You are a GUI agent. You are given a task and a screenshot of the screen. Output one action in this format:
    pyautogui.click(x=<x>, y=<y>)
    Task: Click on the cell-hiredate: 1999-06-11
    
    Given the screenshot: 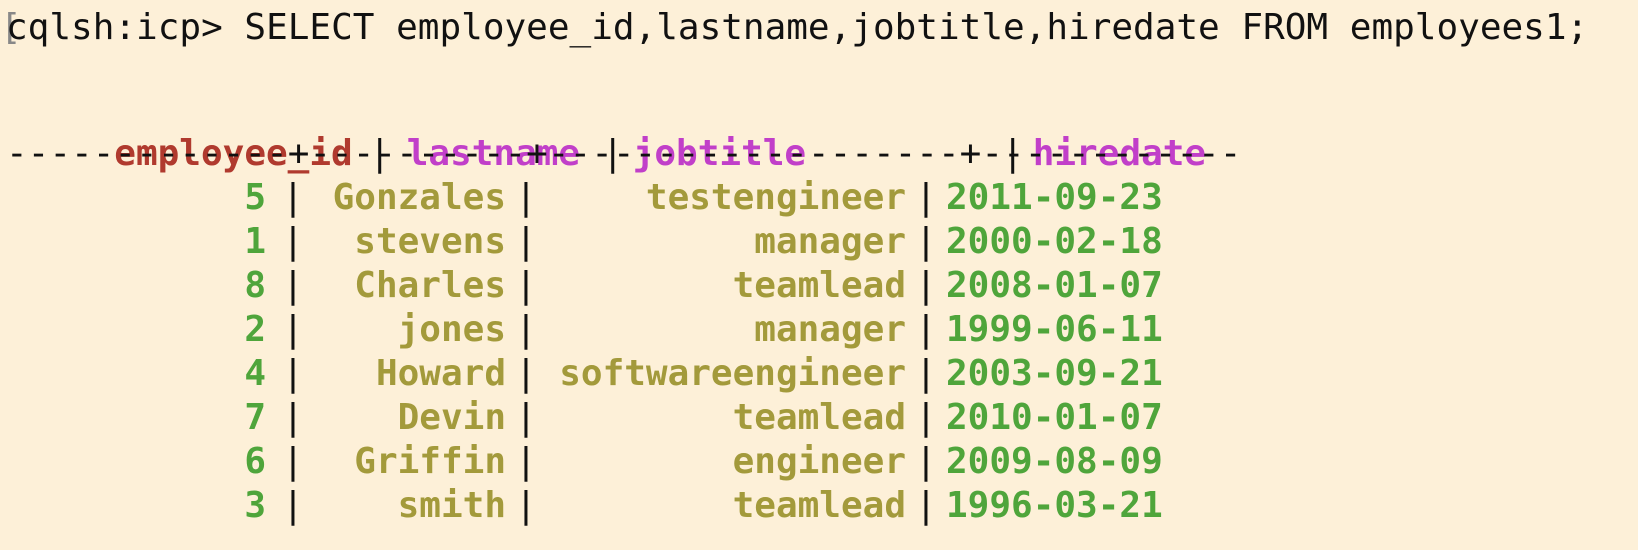 What is the action you would take?
    pyautogui.click(x=1054, y=329)
    